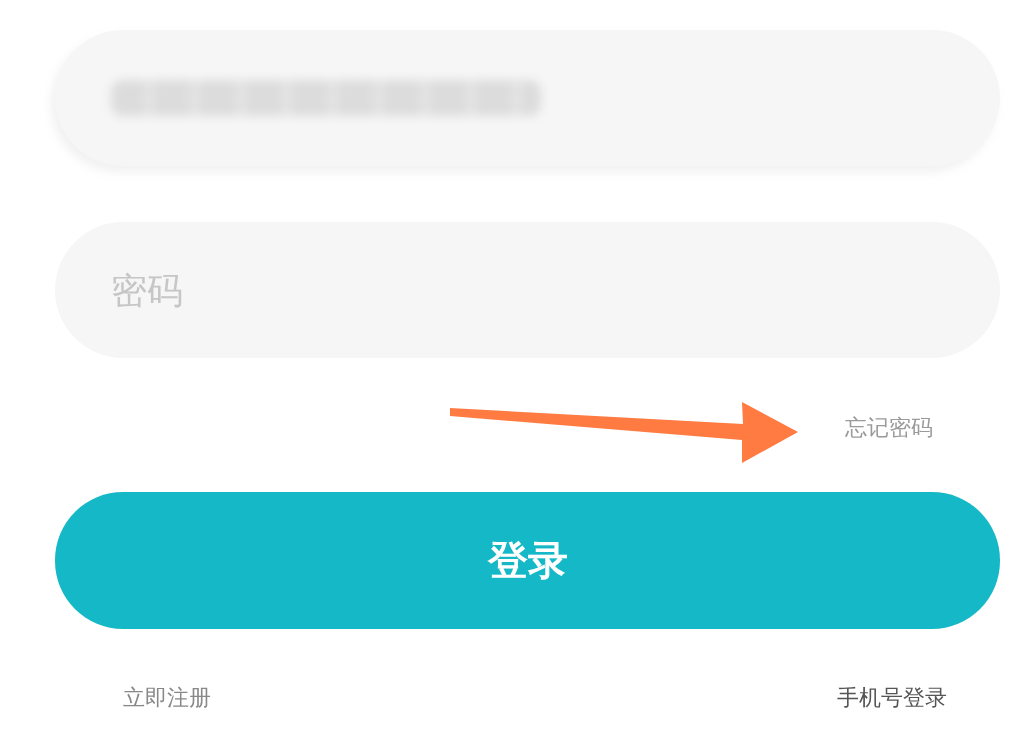 The image size is (1028, 746). What do you see at coordinates (167, 698) in the screenshot?
I see `register-link: 立即注册` at bounding box center [167, 698].